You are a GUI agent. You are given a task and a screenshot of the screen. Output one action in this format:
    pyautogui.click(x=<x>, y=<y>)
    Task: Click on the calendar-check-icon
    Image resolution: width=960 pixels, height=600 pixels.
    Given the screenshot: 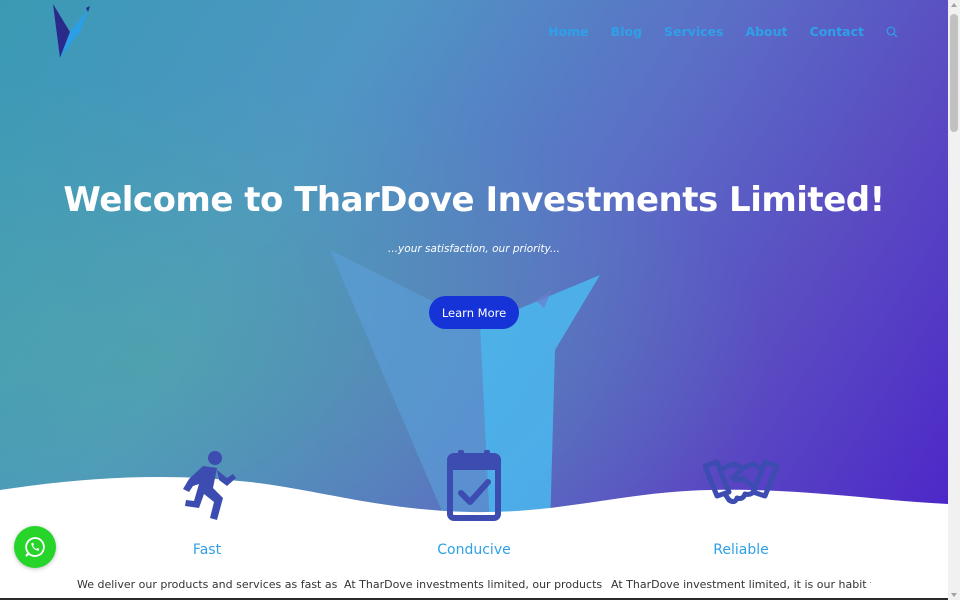 What is the action you would take?
    pyautogui.click(x=474, y=485)
    